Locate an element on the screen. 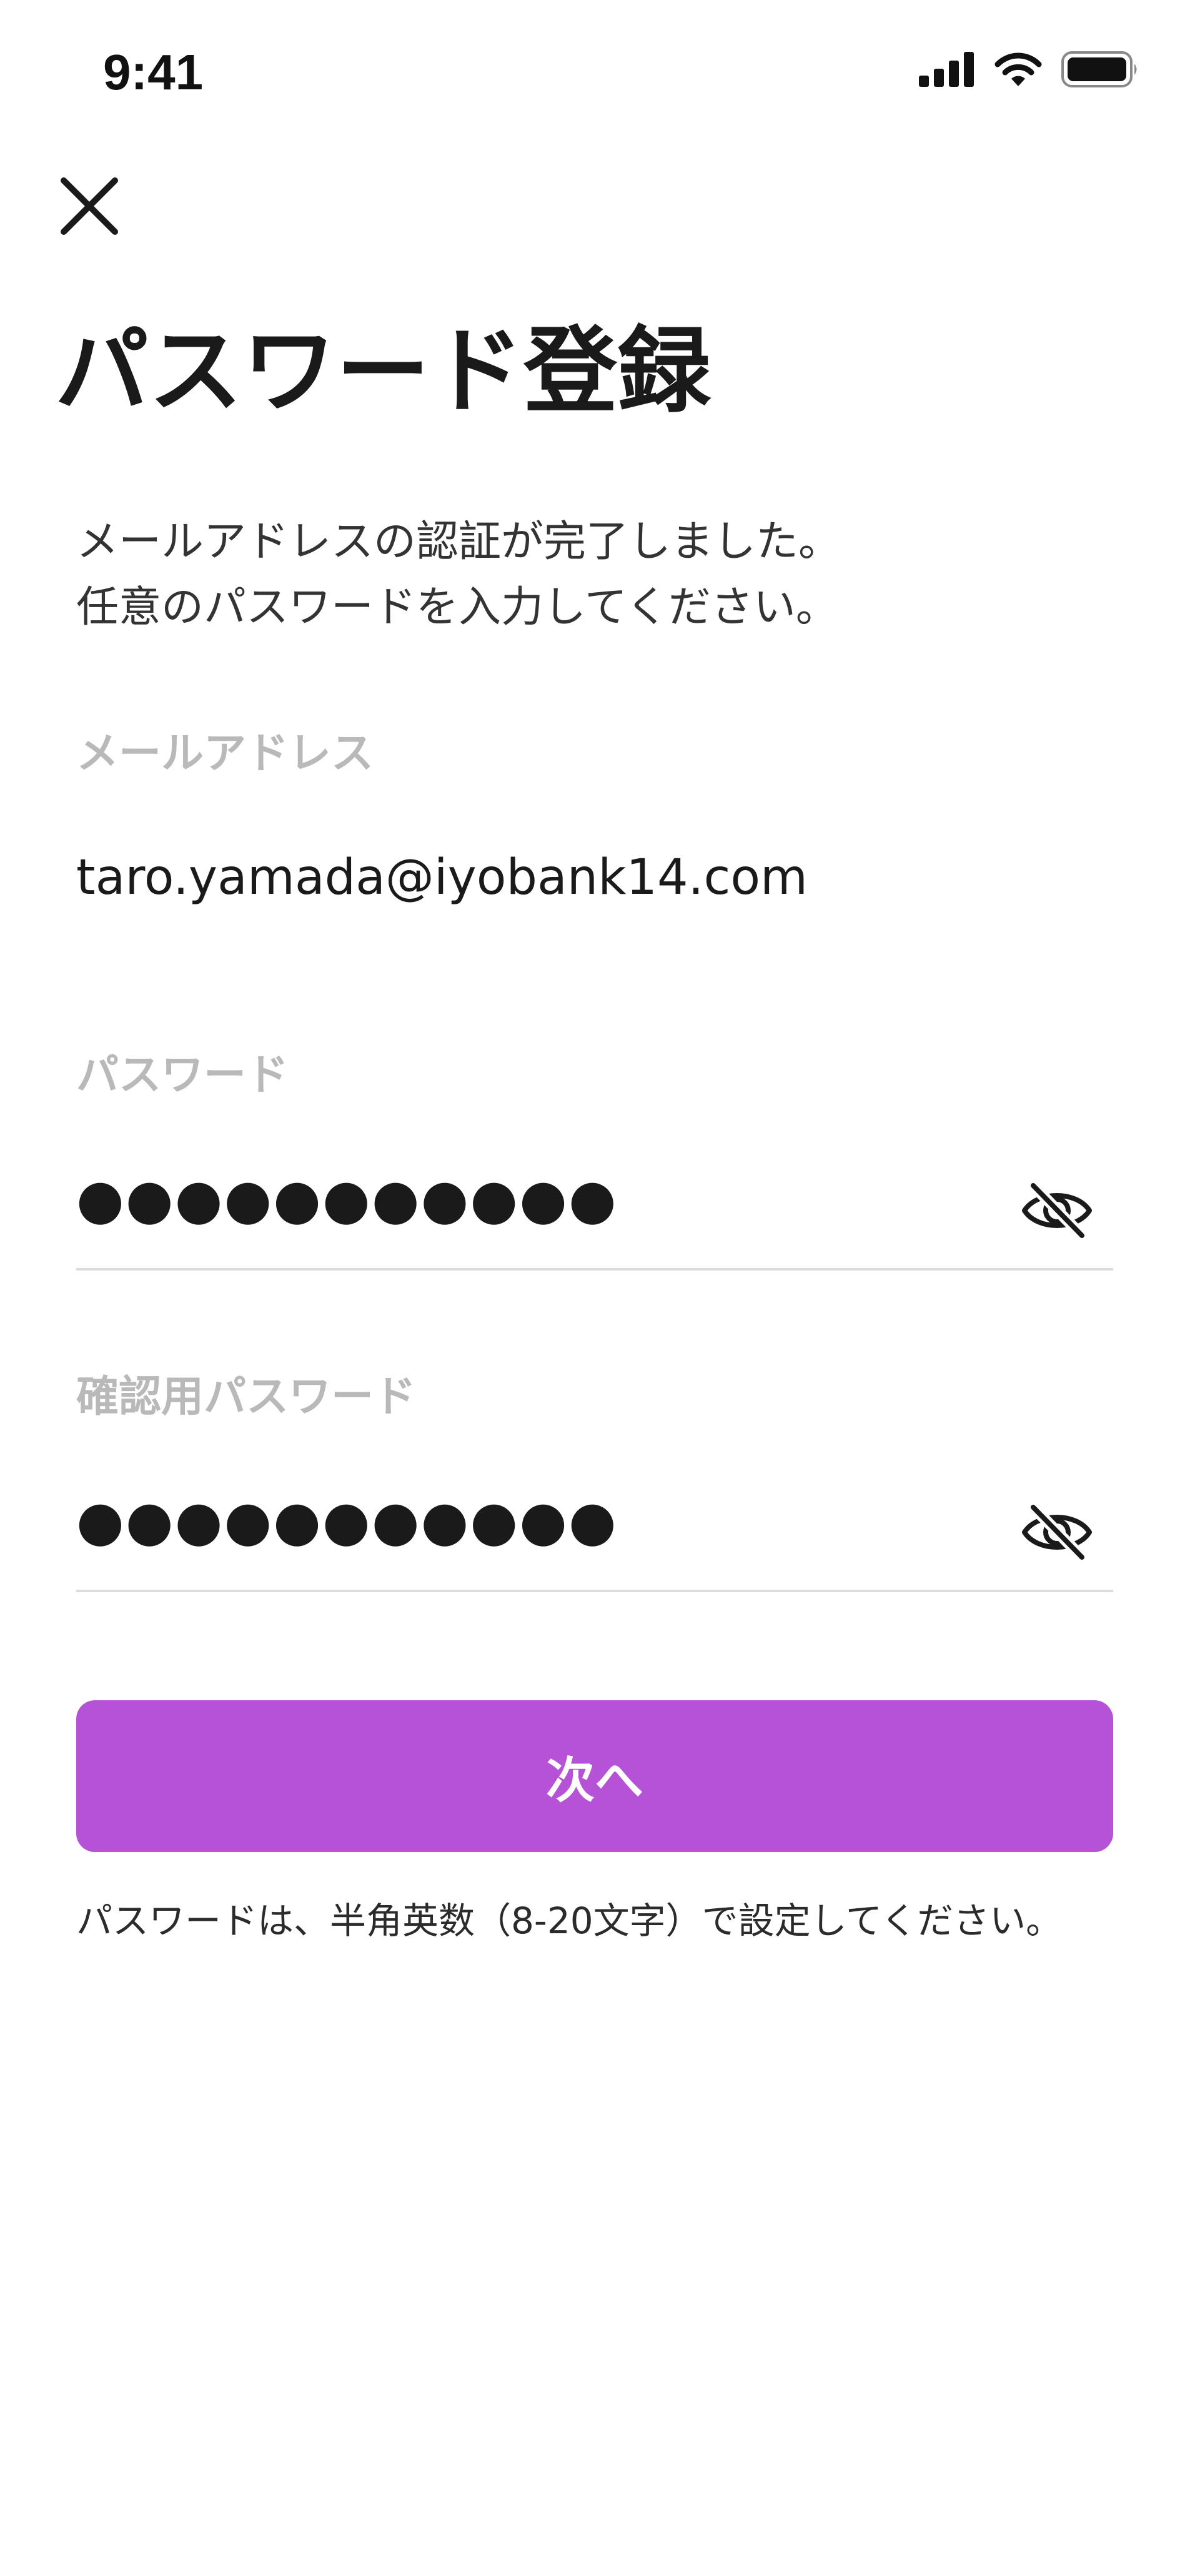  status-icons is located at coordinates (1029, 69).